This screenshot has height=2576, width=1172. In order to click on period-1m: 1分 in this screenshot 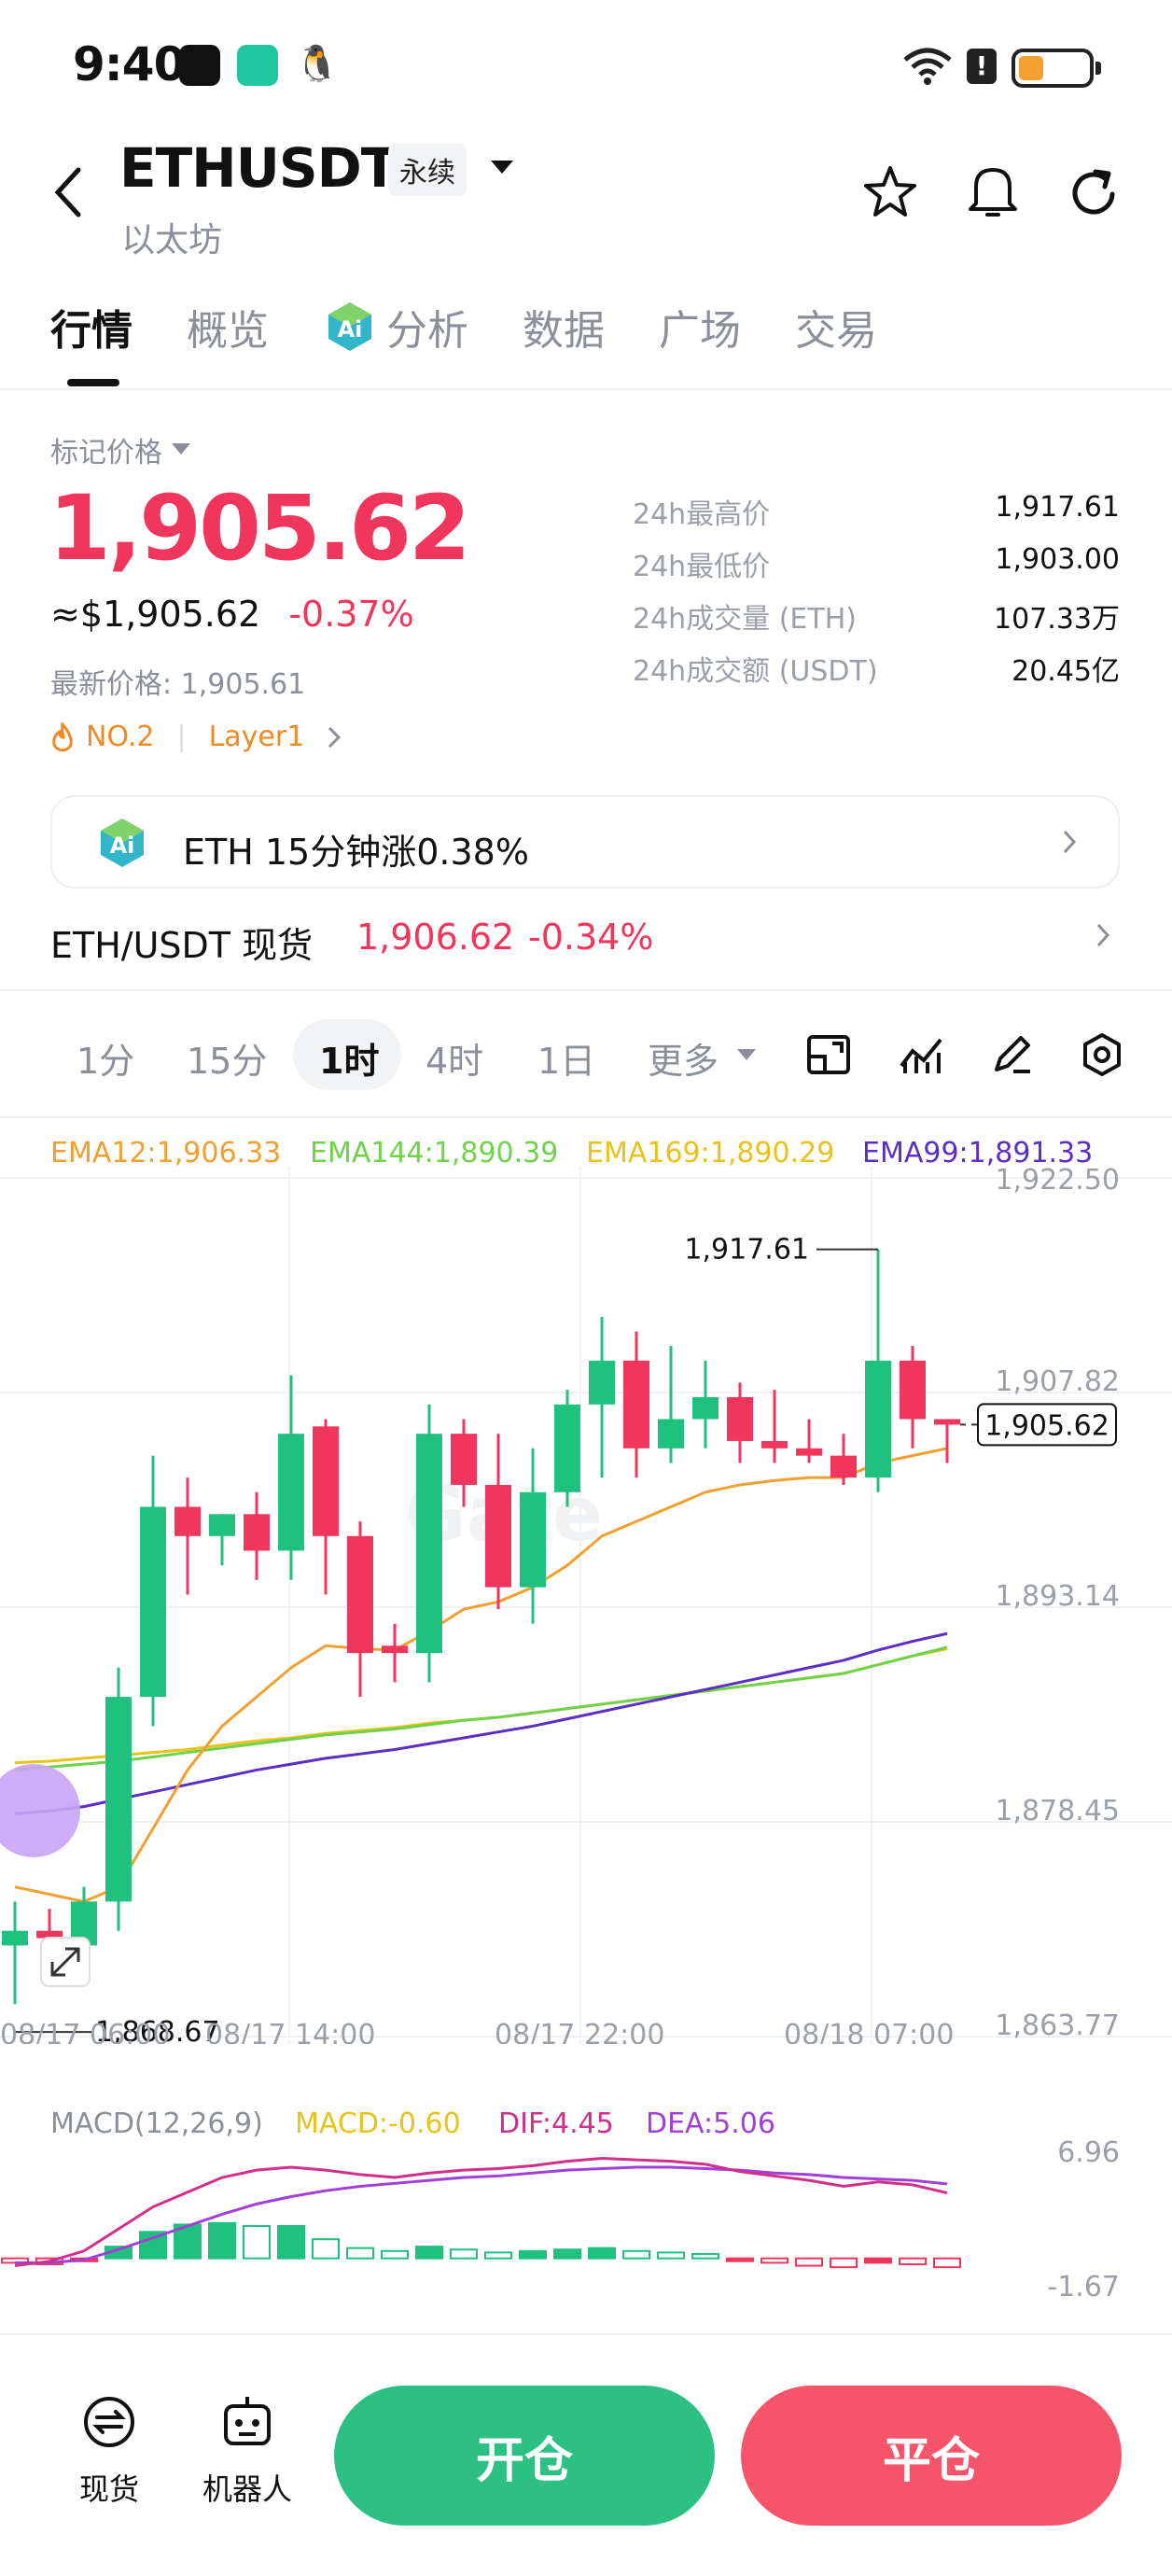, I will do `click(105, 1058)`.